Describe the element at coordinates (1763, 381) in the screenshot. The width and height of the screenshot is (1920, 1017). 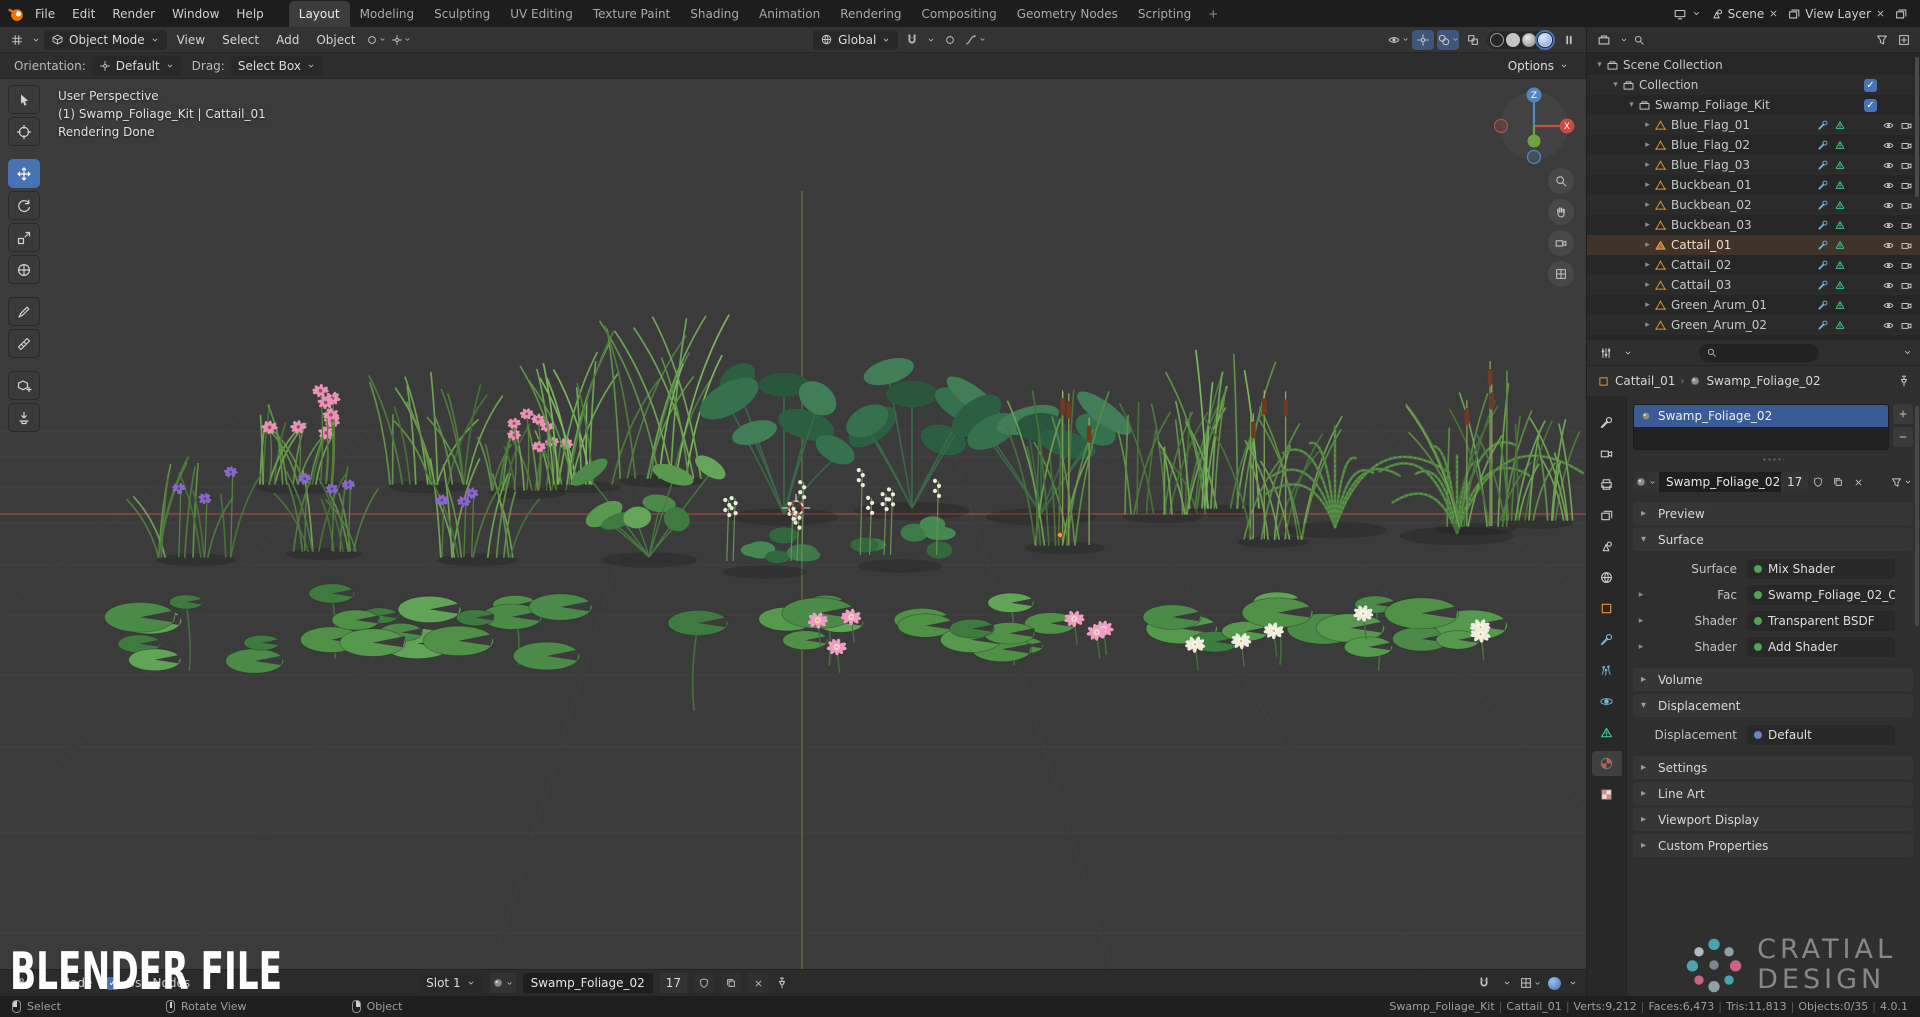
I see `breadcrumb-material: Swamp_Foliage_02` at that location.